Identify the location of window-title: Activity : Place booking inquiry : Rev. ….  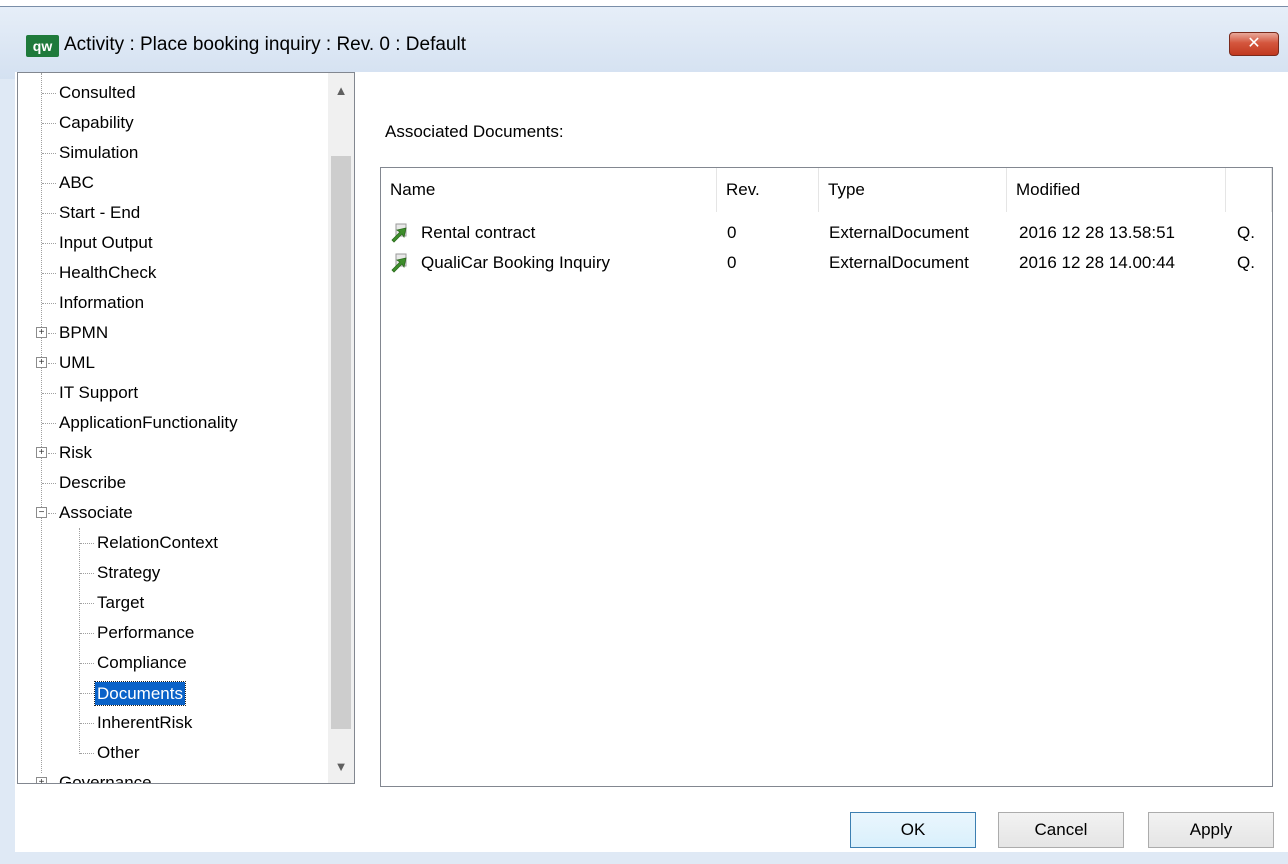
(265, 44).